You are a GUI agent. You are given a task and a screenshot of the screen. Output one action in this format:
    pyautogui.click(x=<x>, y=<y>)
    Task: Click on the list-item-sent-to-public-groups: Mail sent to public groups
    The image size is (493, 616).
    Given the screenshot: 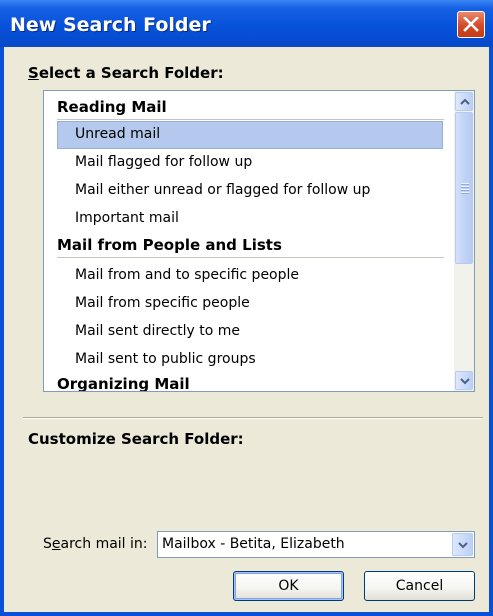 What is the action you would take?
    pyautogui.click(x=250, y=360)
    